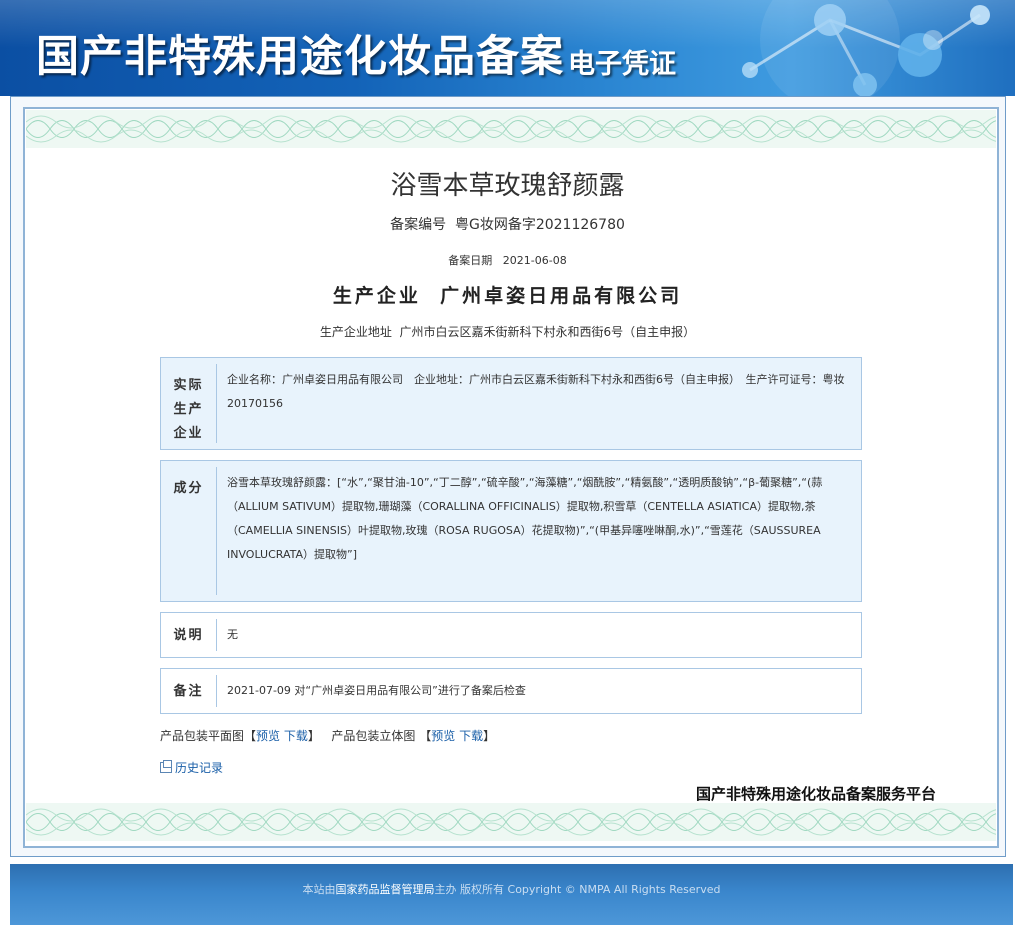  What do you see at coordinates (319, 889) in the screenshot?
I see `footer-prefix: 本站由` at bounding box center [319, 889].